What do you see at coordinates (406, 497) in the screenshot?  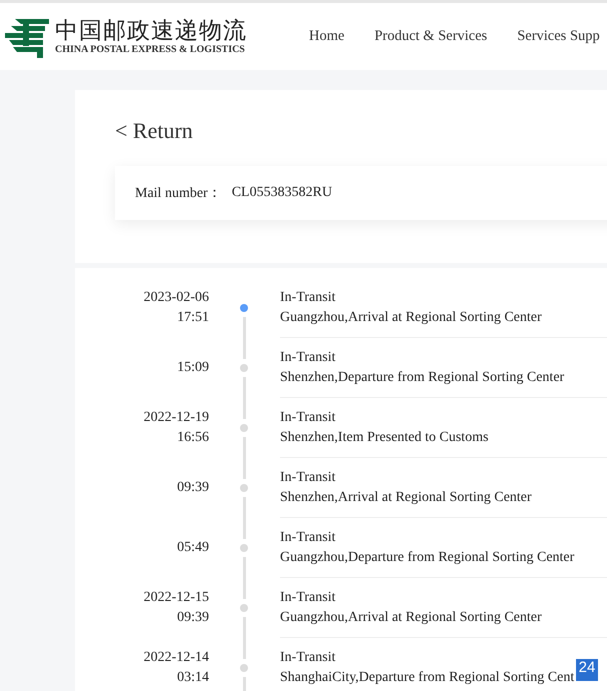 I see `event-description: Shenzhen,Arrival at Regional Sorting Center` at bounding box center [406, 497].